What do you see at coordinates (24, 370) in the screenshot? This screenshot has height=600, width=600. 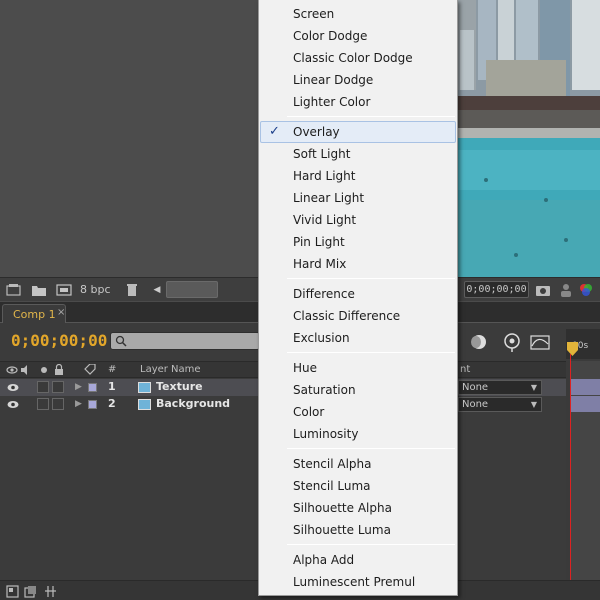 I see `audio-column-icon` at bounding box center [24, 370].